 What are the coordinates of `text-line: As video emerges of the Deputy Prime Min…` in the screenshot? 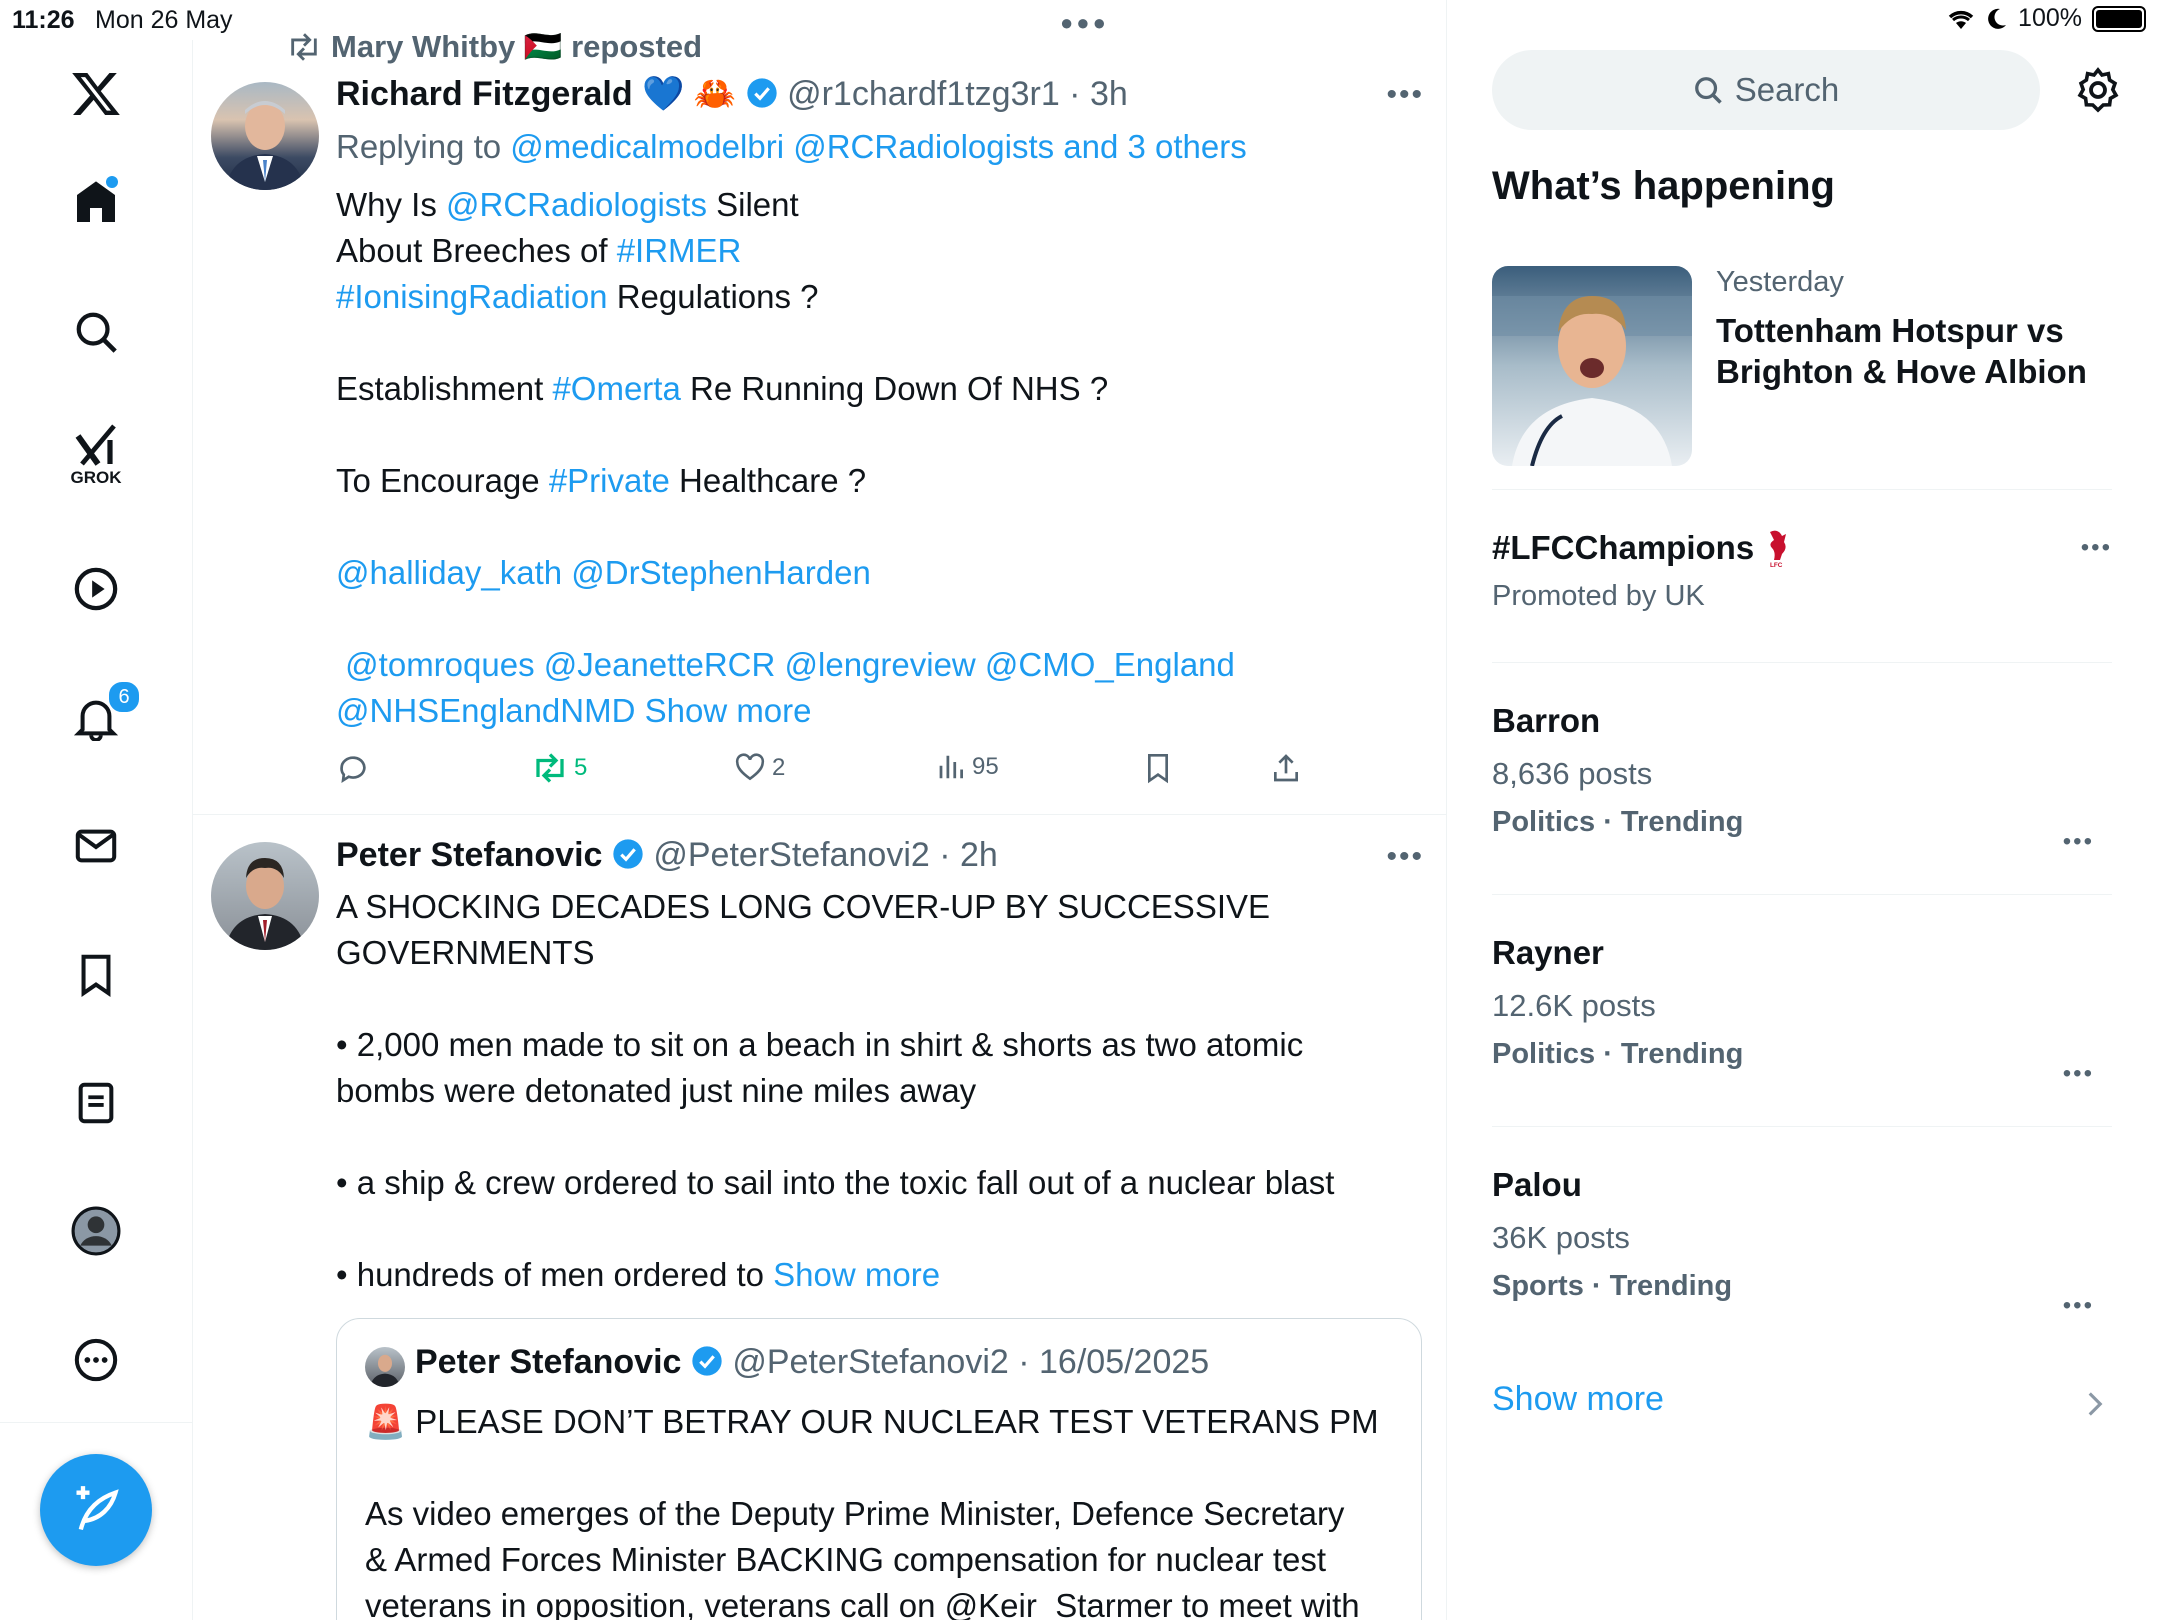 It's located at (855, 1513).